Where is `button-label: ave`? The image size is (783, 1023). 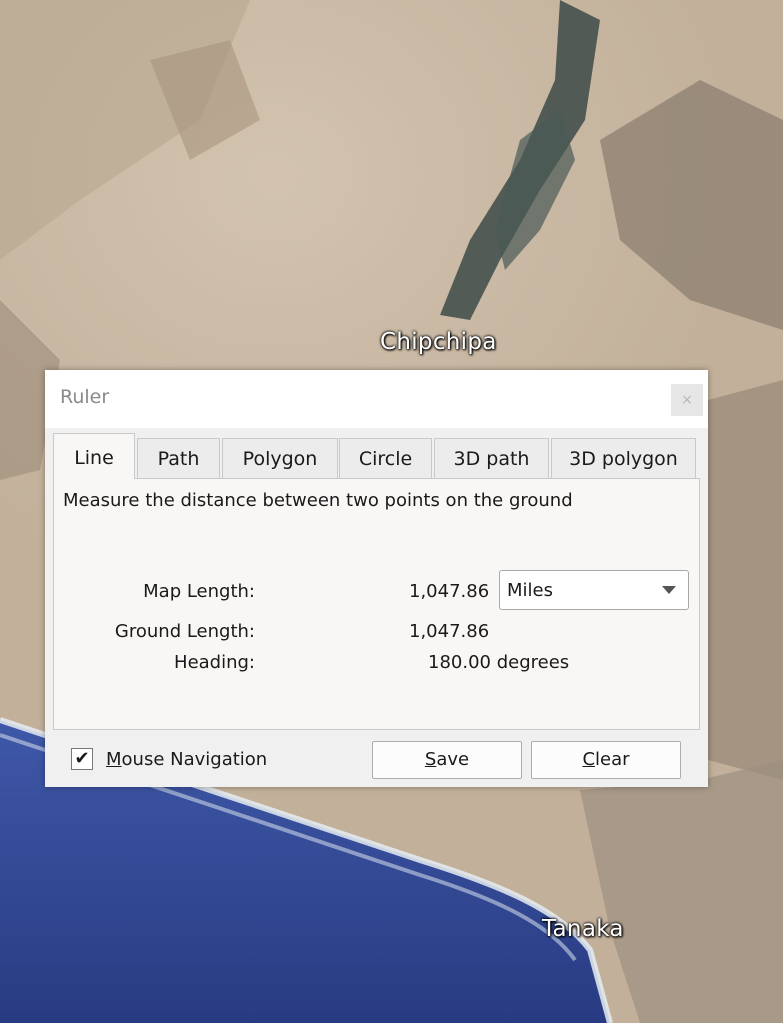
button-label: ave is located at coordinates (453, 759).